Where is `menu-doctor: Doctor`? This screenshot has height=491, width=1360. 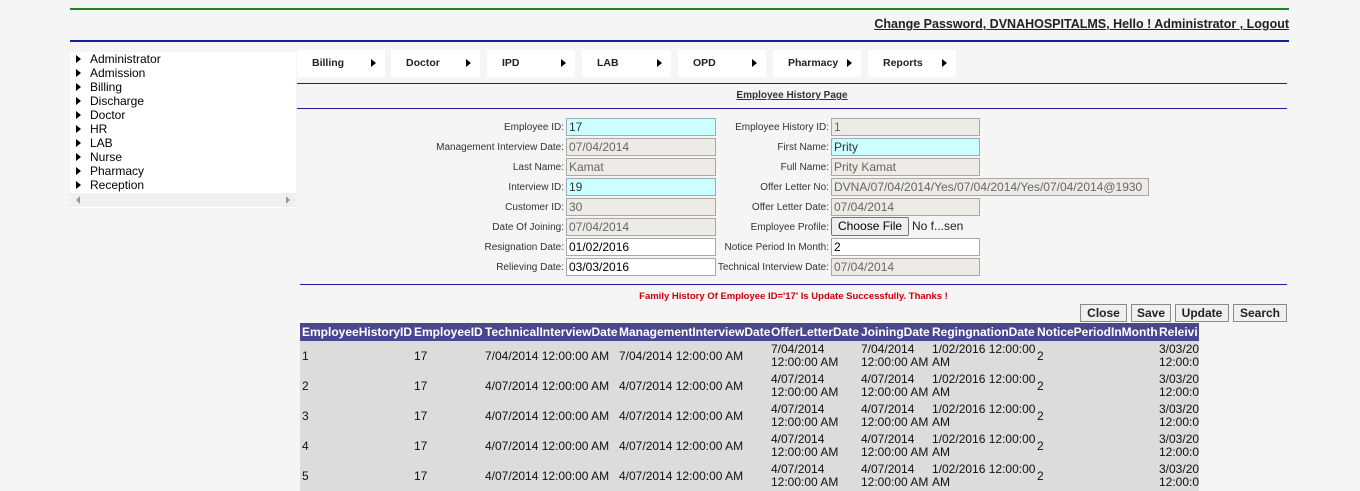
menu-doctor: Doctor is located at coordinates (435, 63).